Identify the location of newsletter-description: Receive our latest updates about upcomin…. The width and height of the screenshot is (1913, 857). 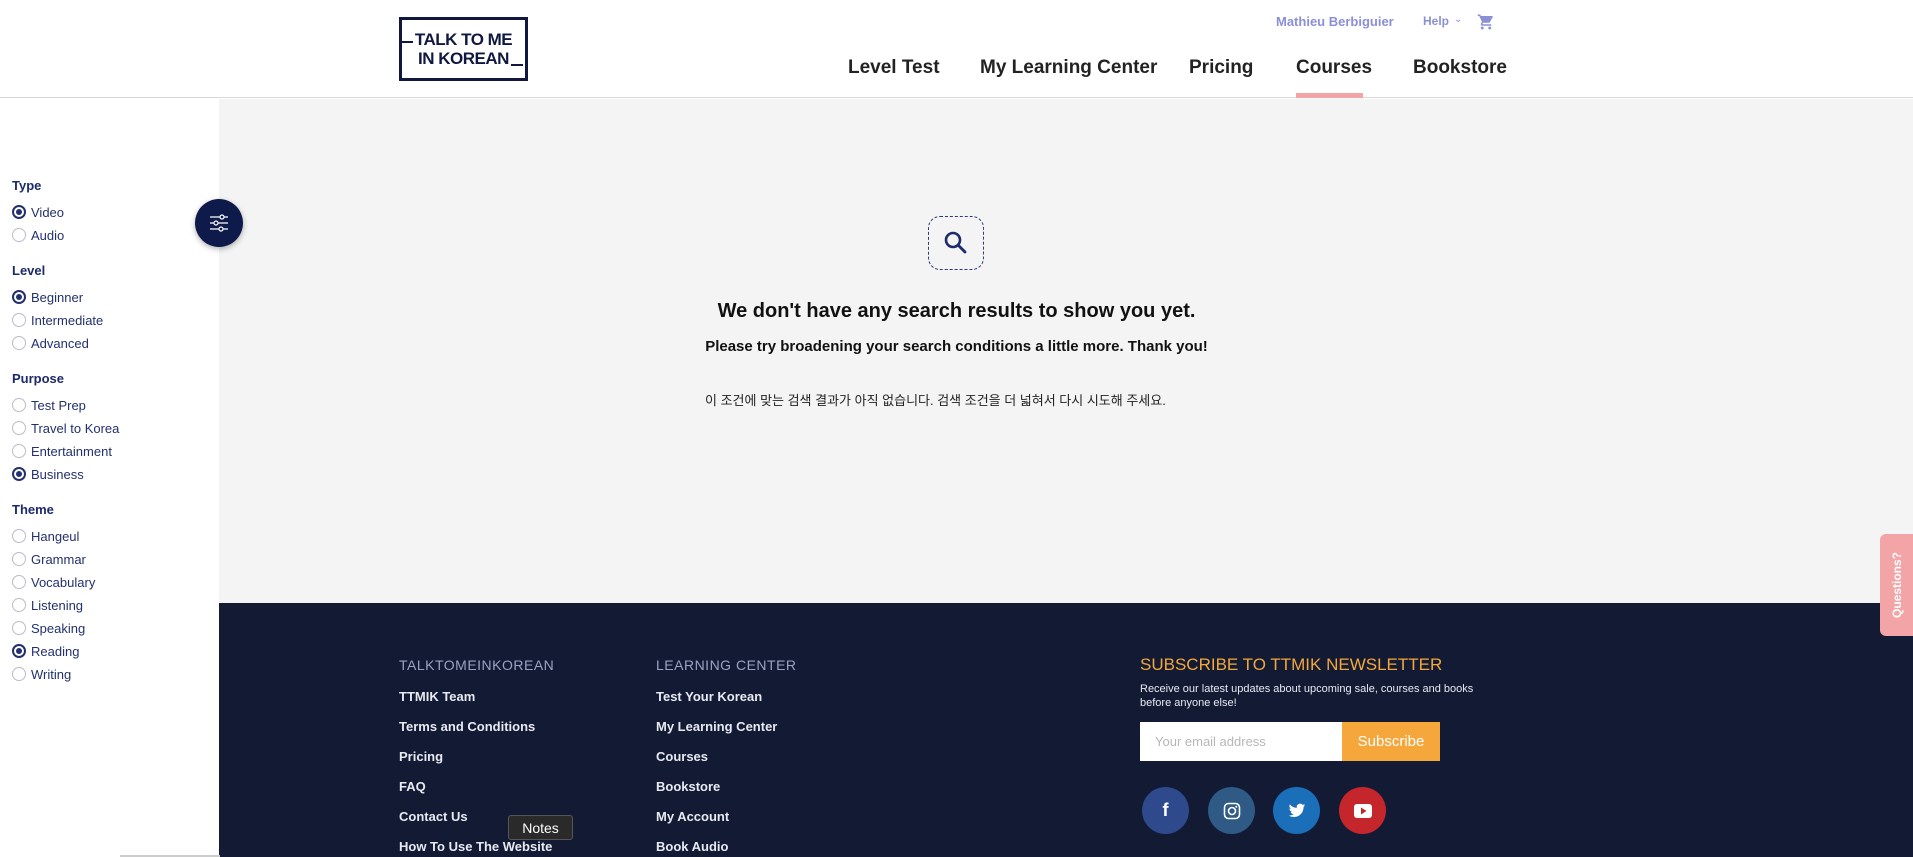
(1307, 696).